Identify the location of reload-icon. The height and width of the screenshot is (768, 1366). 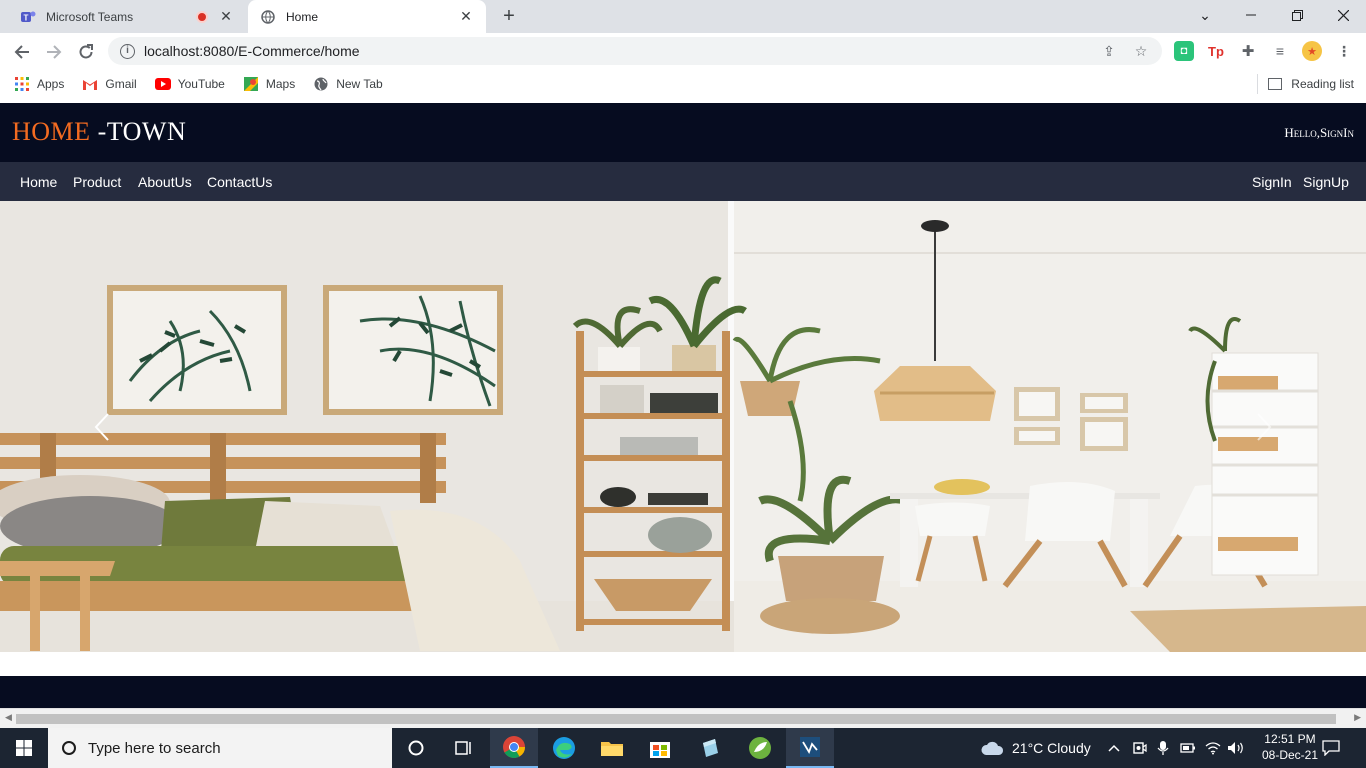
(86, 52).